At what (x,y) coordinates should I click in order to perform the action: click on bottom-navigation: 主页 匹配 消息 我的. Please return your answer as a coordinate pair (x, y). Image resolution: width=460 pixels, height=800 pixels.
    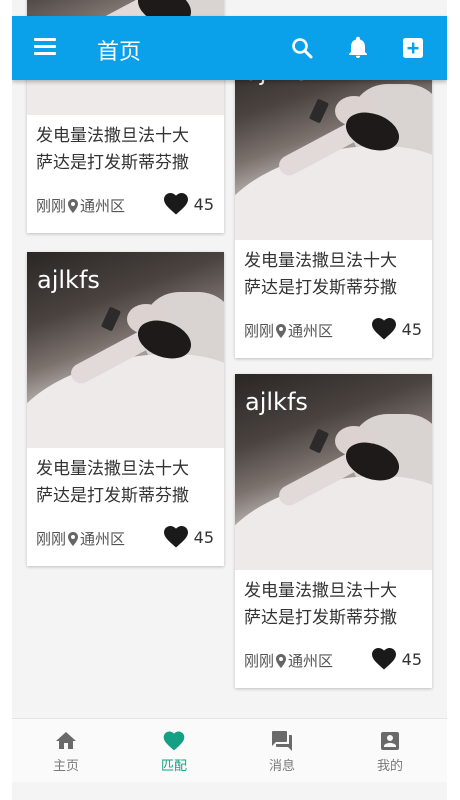
    Looking at the image, I should click on (229, 750).